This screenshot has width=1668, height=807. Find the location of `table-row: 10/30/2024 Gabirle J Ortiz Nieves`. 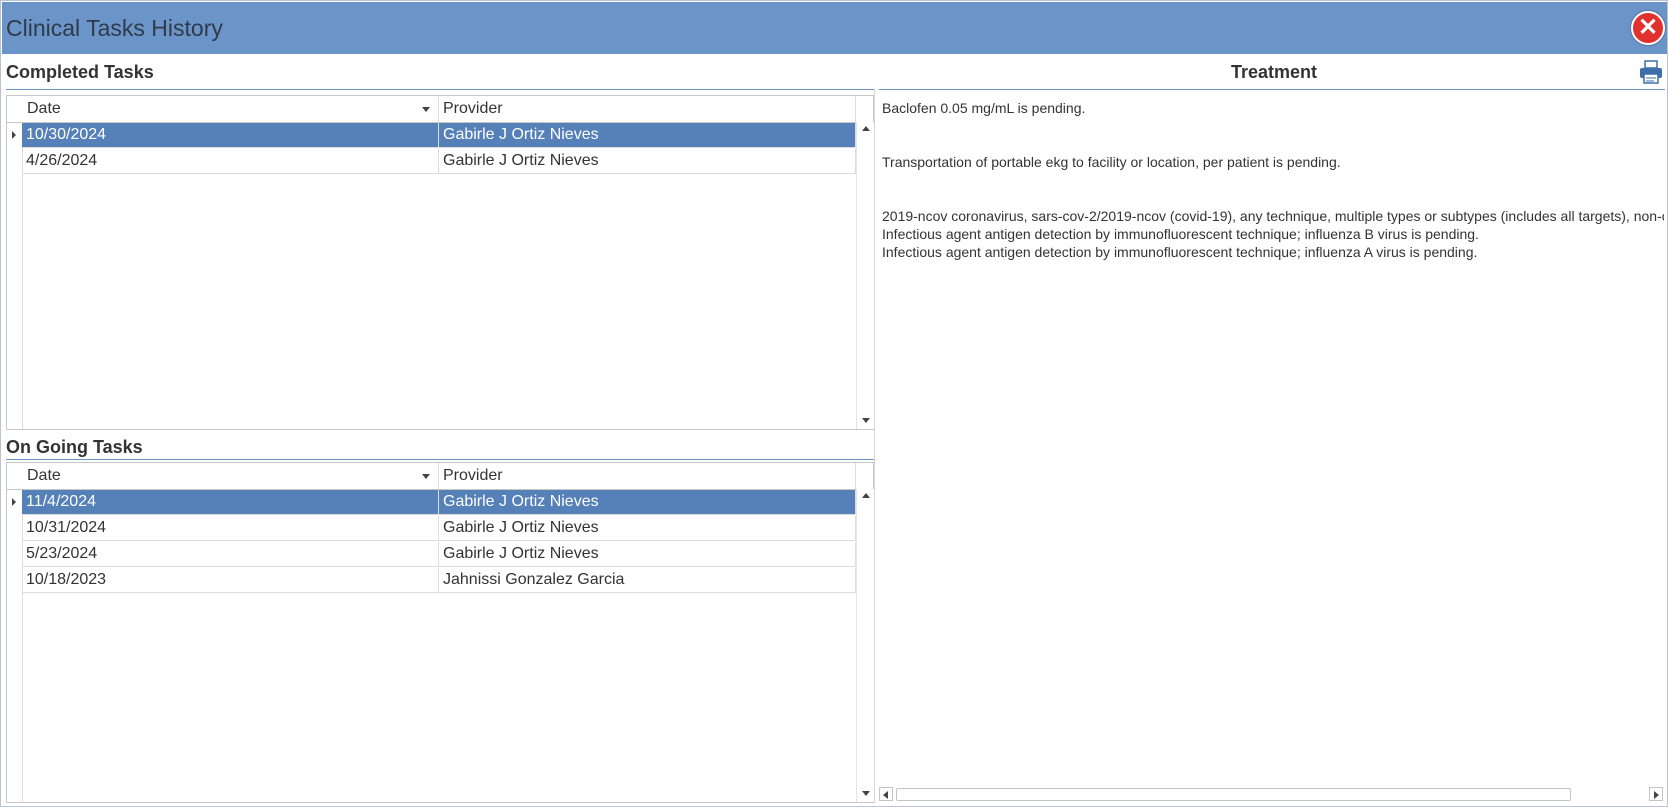

table-row: 10/30/2024 Gabirle J Ortiz Nieves is located at coordinates (439, 135).